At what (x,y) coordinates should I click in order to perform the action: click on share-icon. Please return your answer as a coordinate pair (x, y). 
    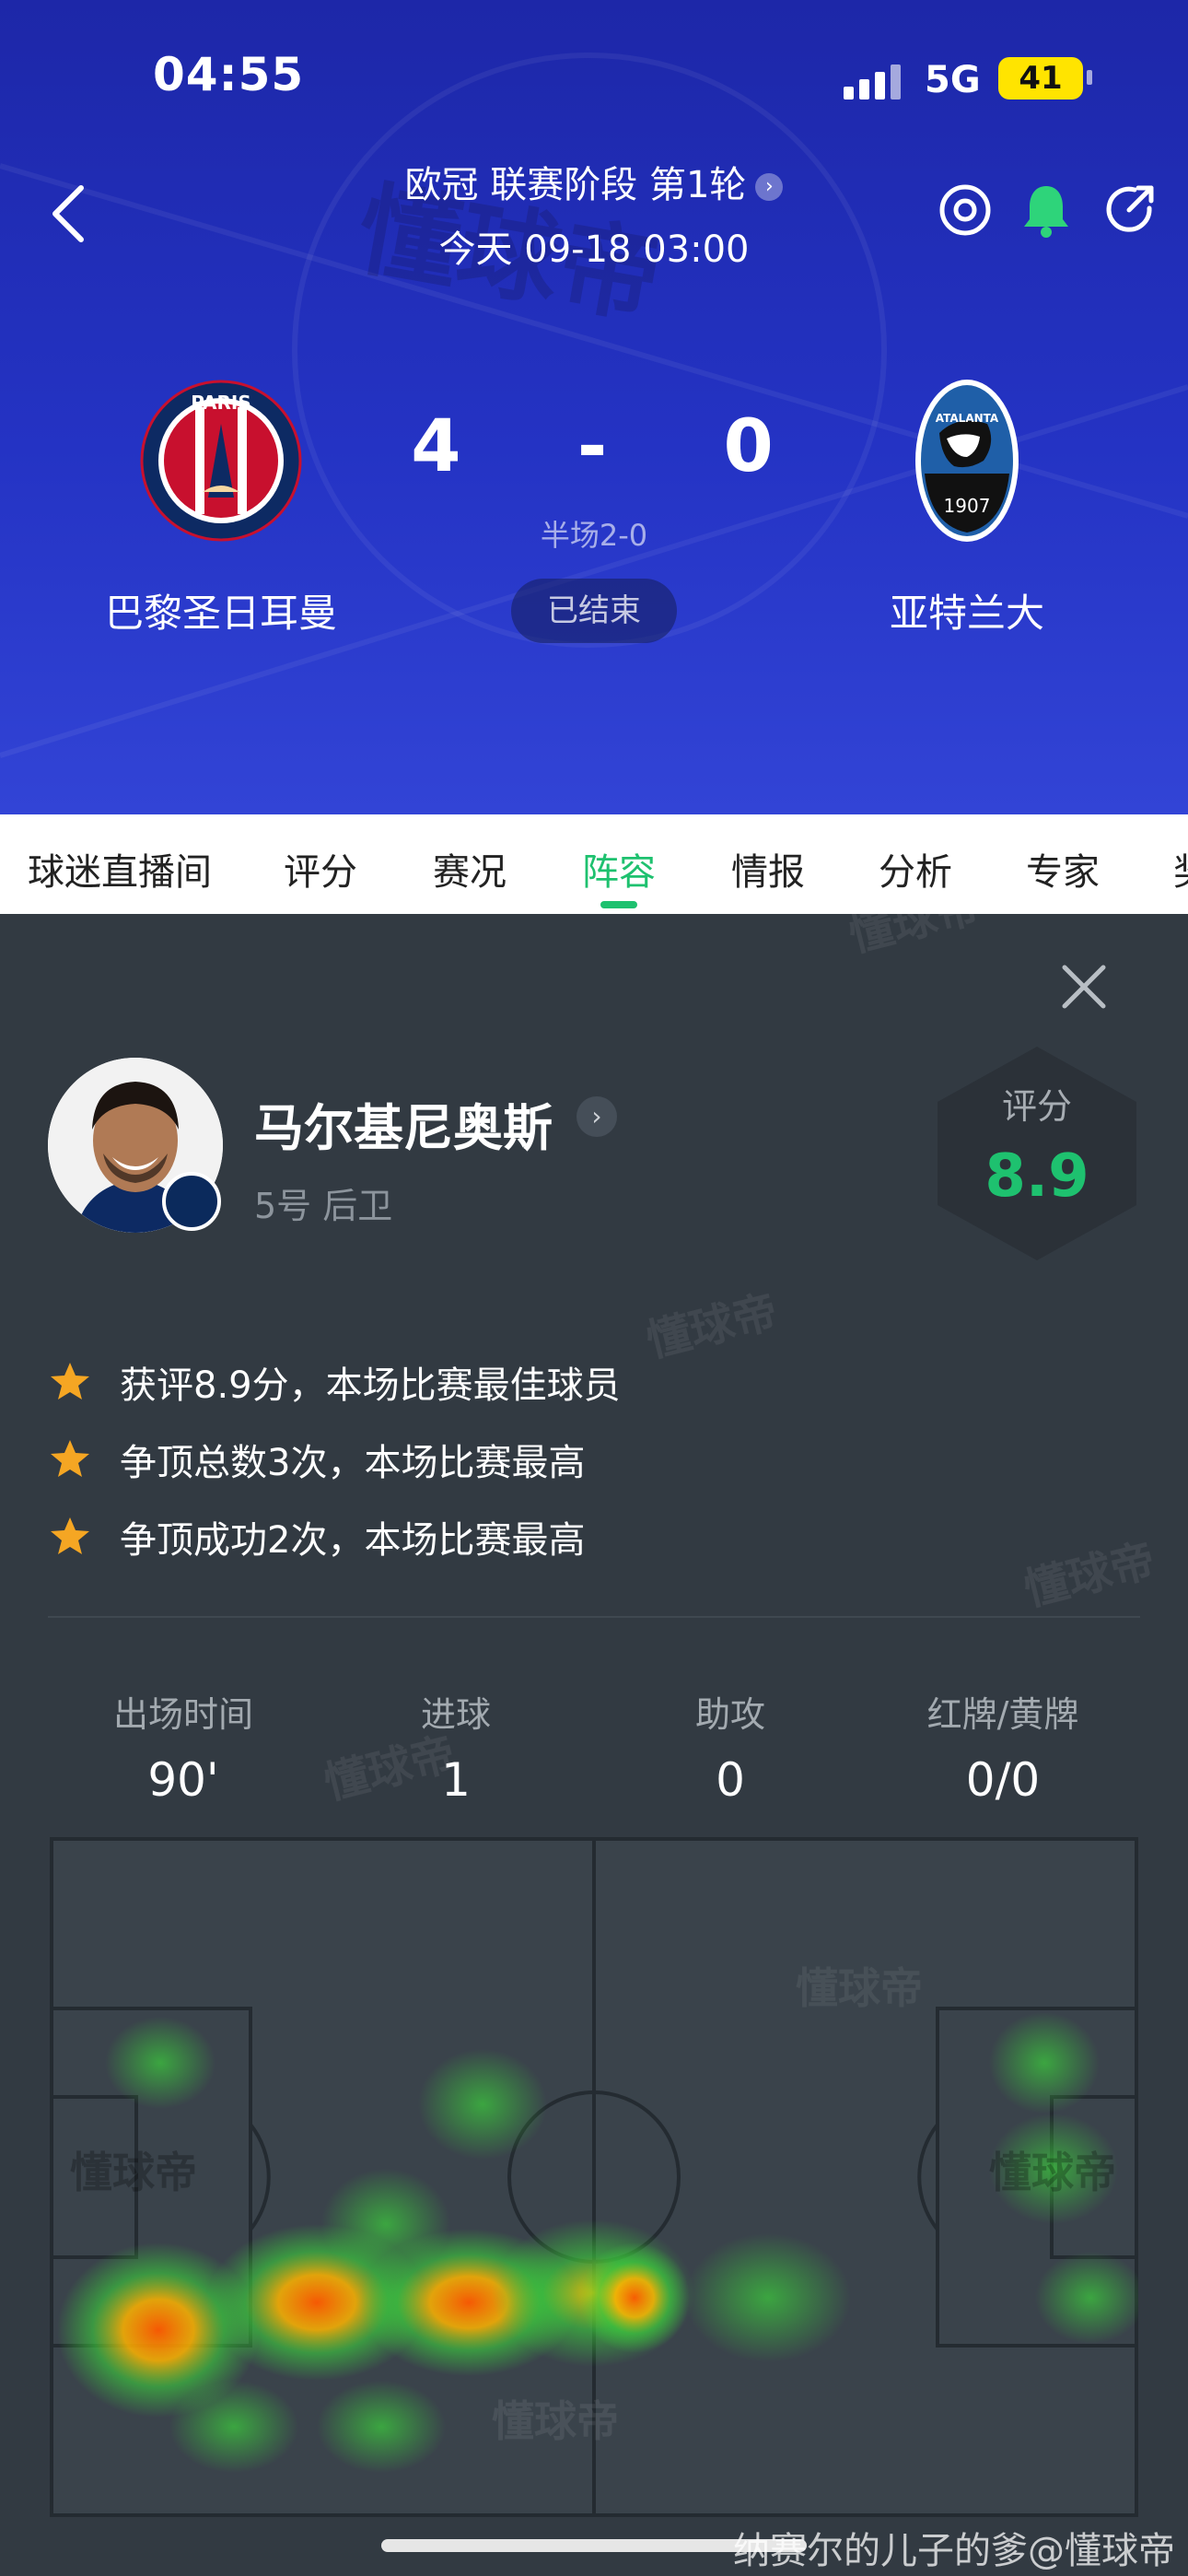
    Looking at the image, I should click on (1130, 211).